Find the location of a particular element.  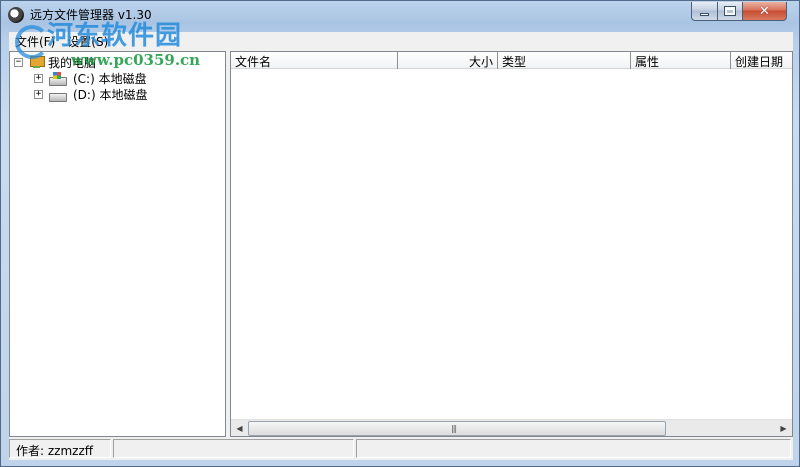

menu-file: 文件(F) is located at coordinates (35, 41).